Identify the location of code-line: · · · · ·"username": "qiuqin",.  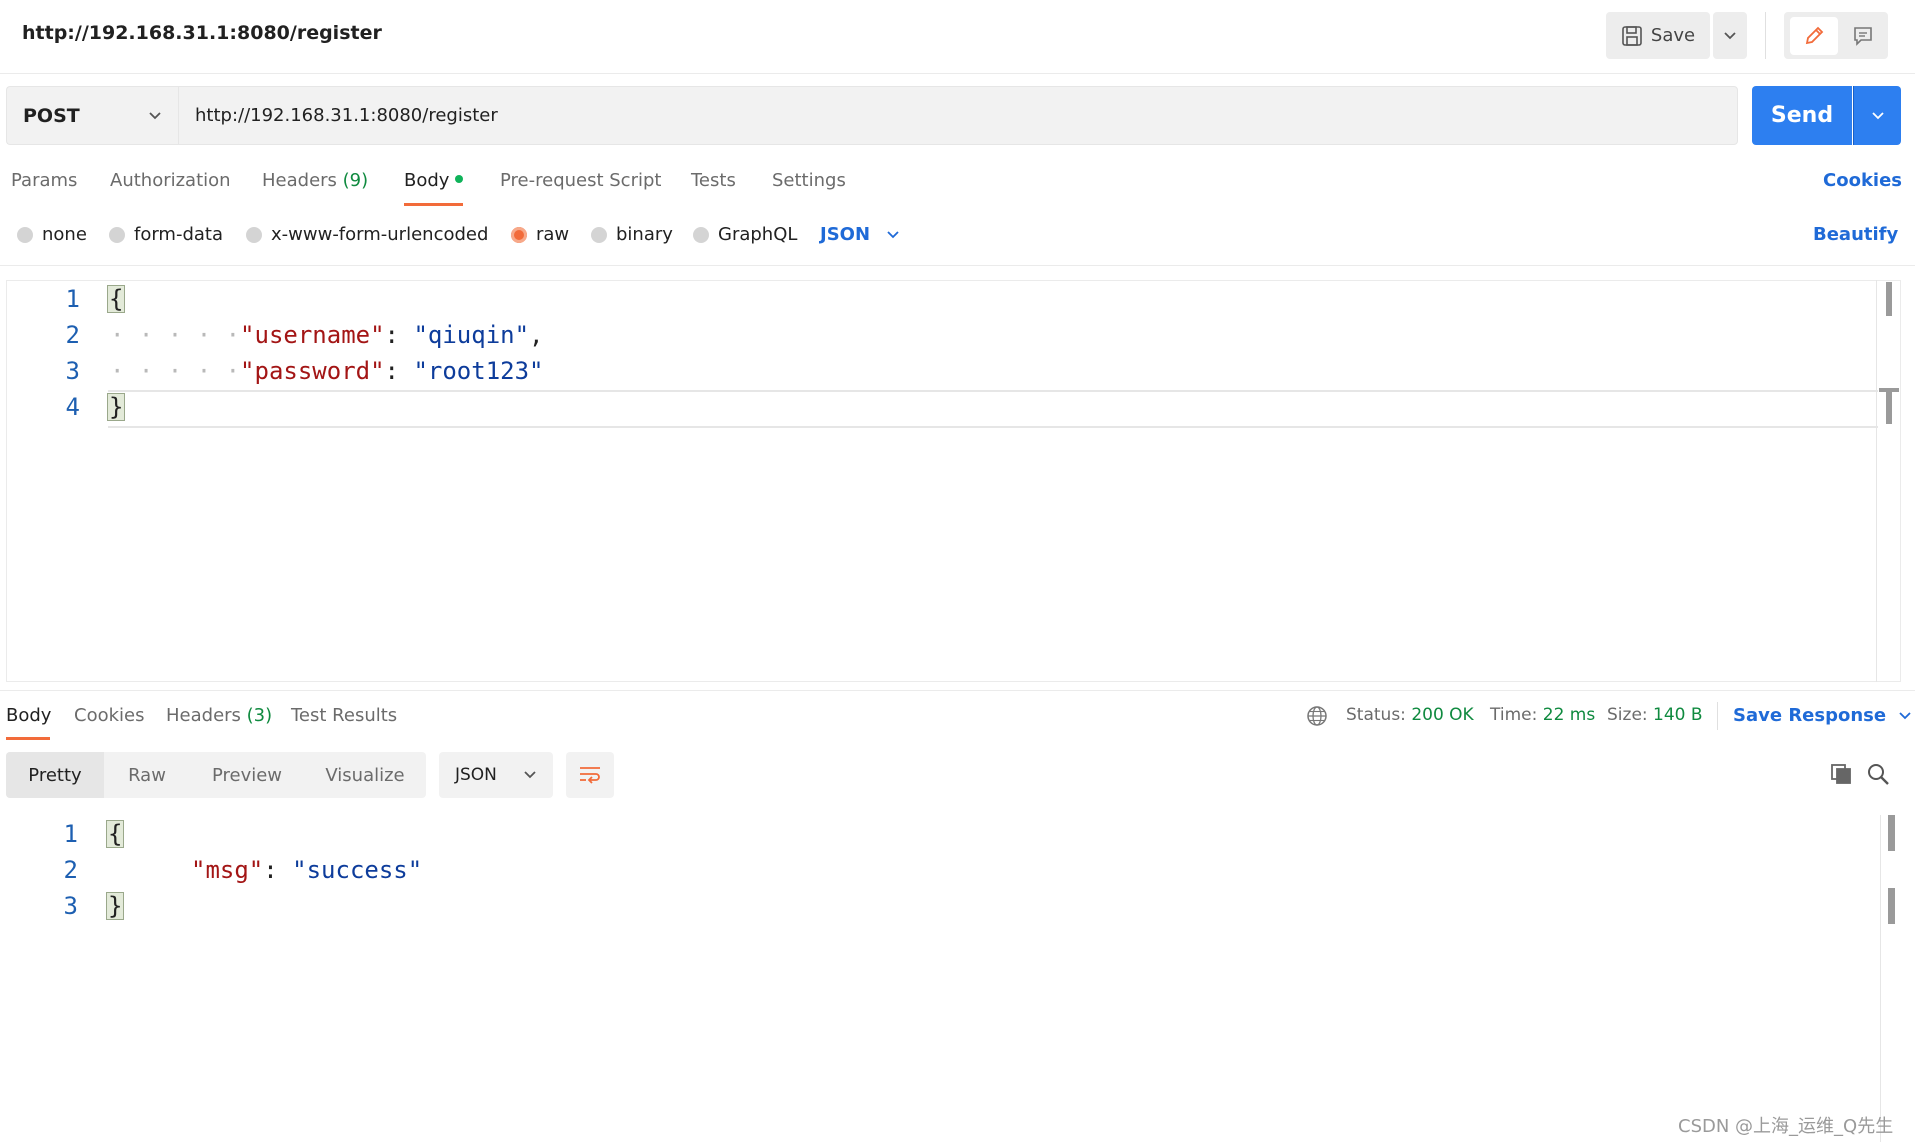
(327, 335).